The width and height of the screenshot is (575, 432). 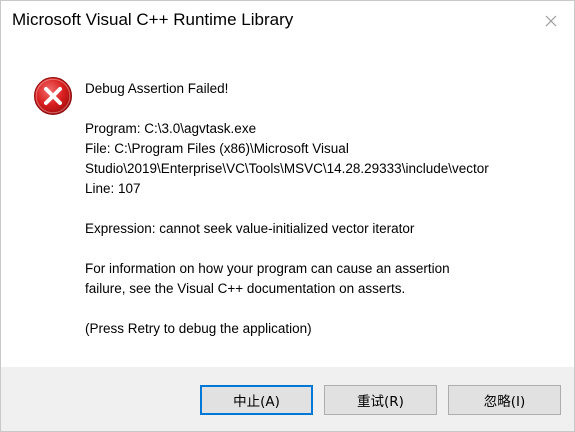 What do you see at coordinates (171, 128) in the screenshot?
I see `program-path: Program: C:\3.0\agvtask.exe` at bounding box center [171, 128].